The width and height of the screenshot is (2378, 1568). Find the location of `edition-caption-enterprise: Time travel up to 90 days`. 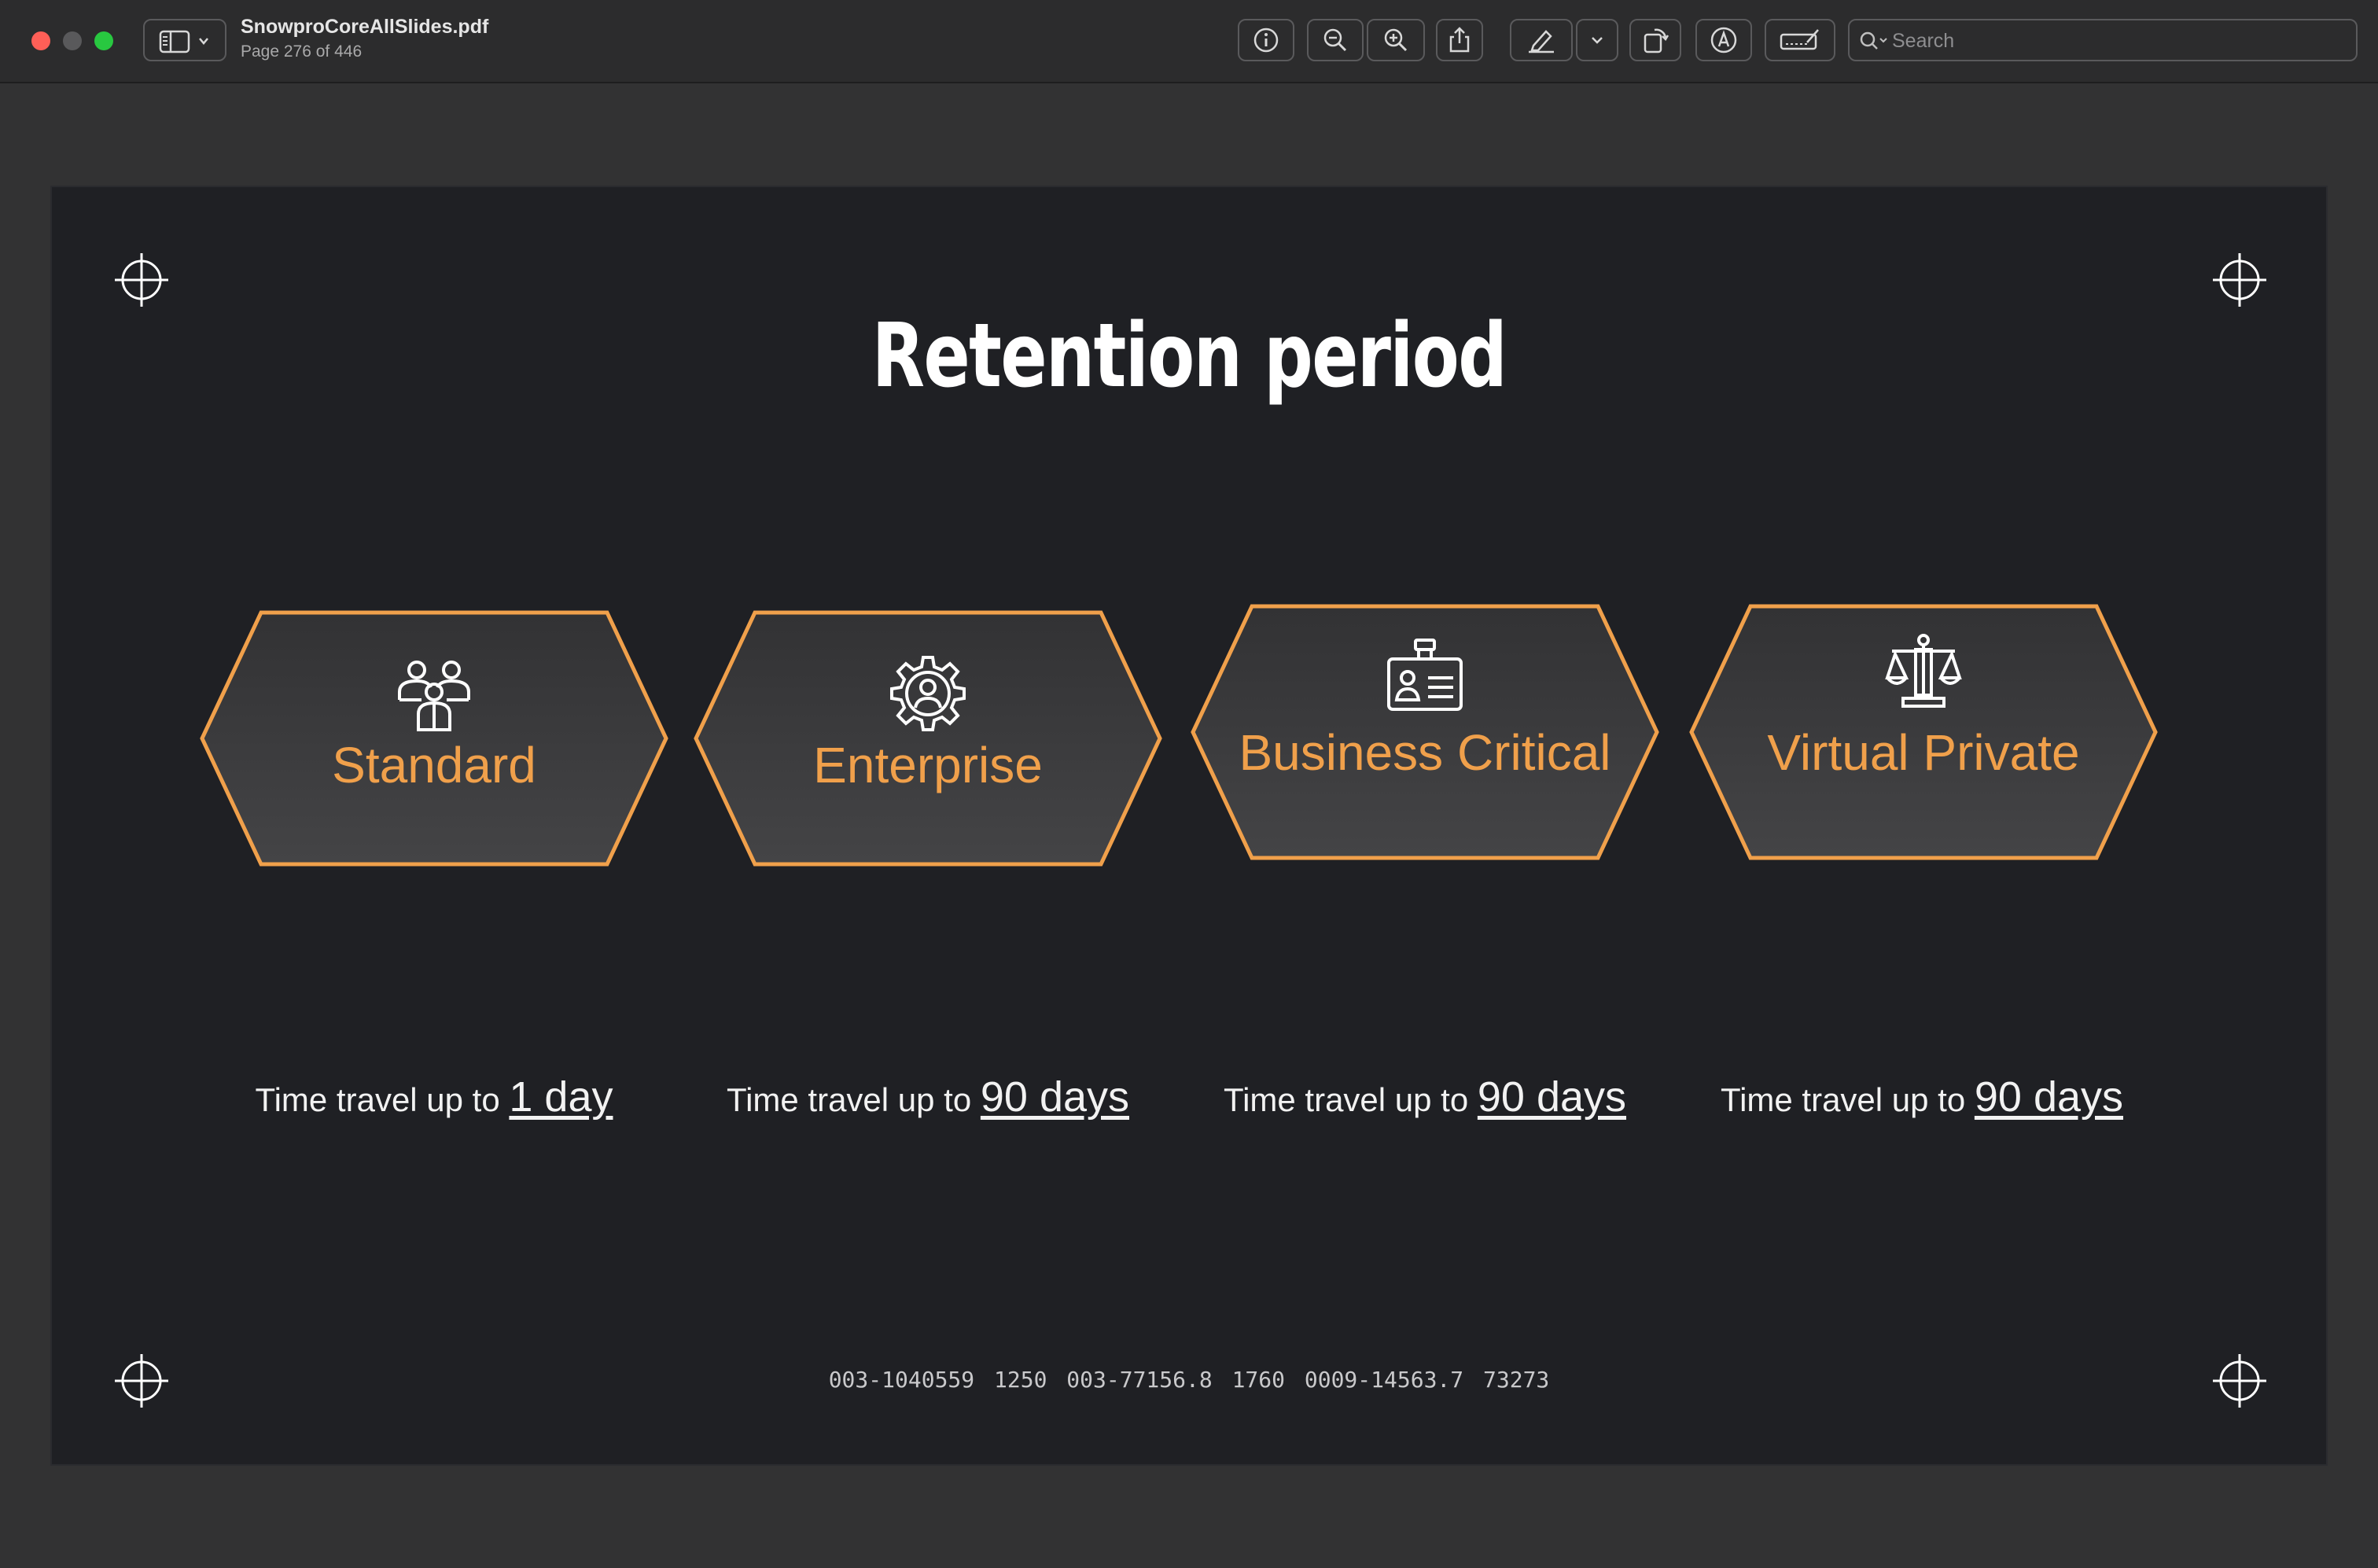

edition-caption-enterprise: Time travel up to 90 days is located at coordinates (928, 1097).